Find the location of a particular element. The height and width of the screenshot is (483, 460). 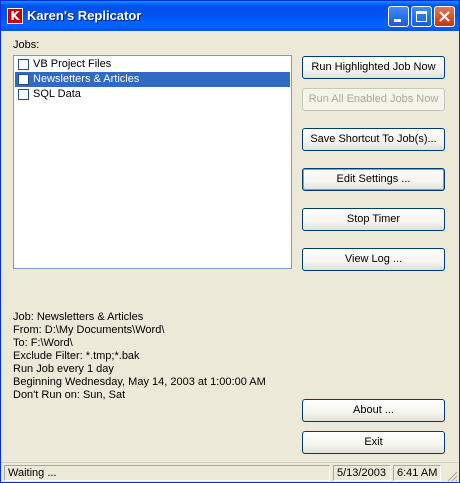

job-info-run: Run Job every 1 day is located at coordinates (63, 369).